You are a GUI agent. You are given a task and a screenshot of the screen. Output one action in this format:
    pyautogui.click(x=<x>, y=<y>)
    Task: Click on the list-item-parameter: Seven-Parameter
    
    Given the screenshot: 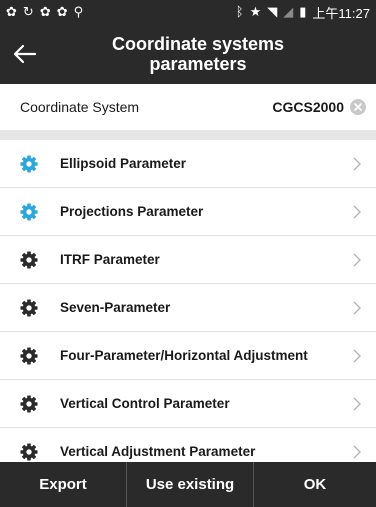 What is the action you would take?
    pyautogui.click(x=188, y=308)
    